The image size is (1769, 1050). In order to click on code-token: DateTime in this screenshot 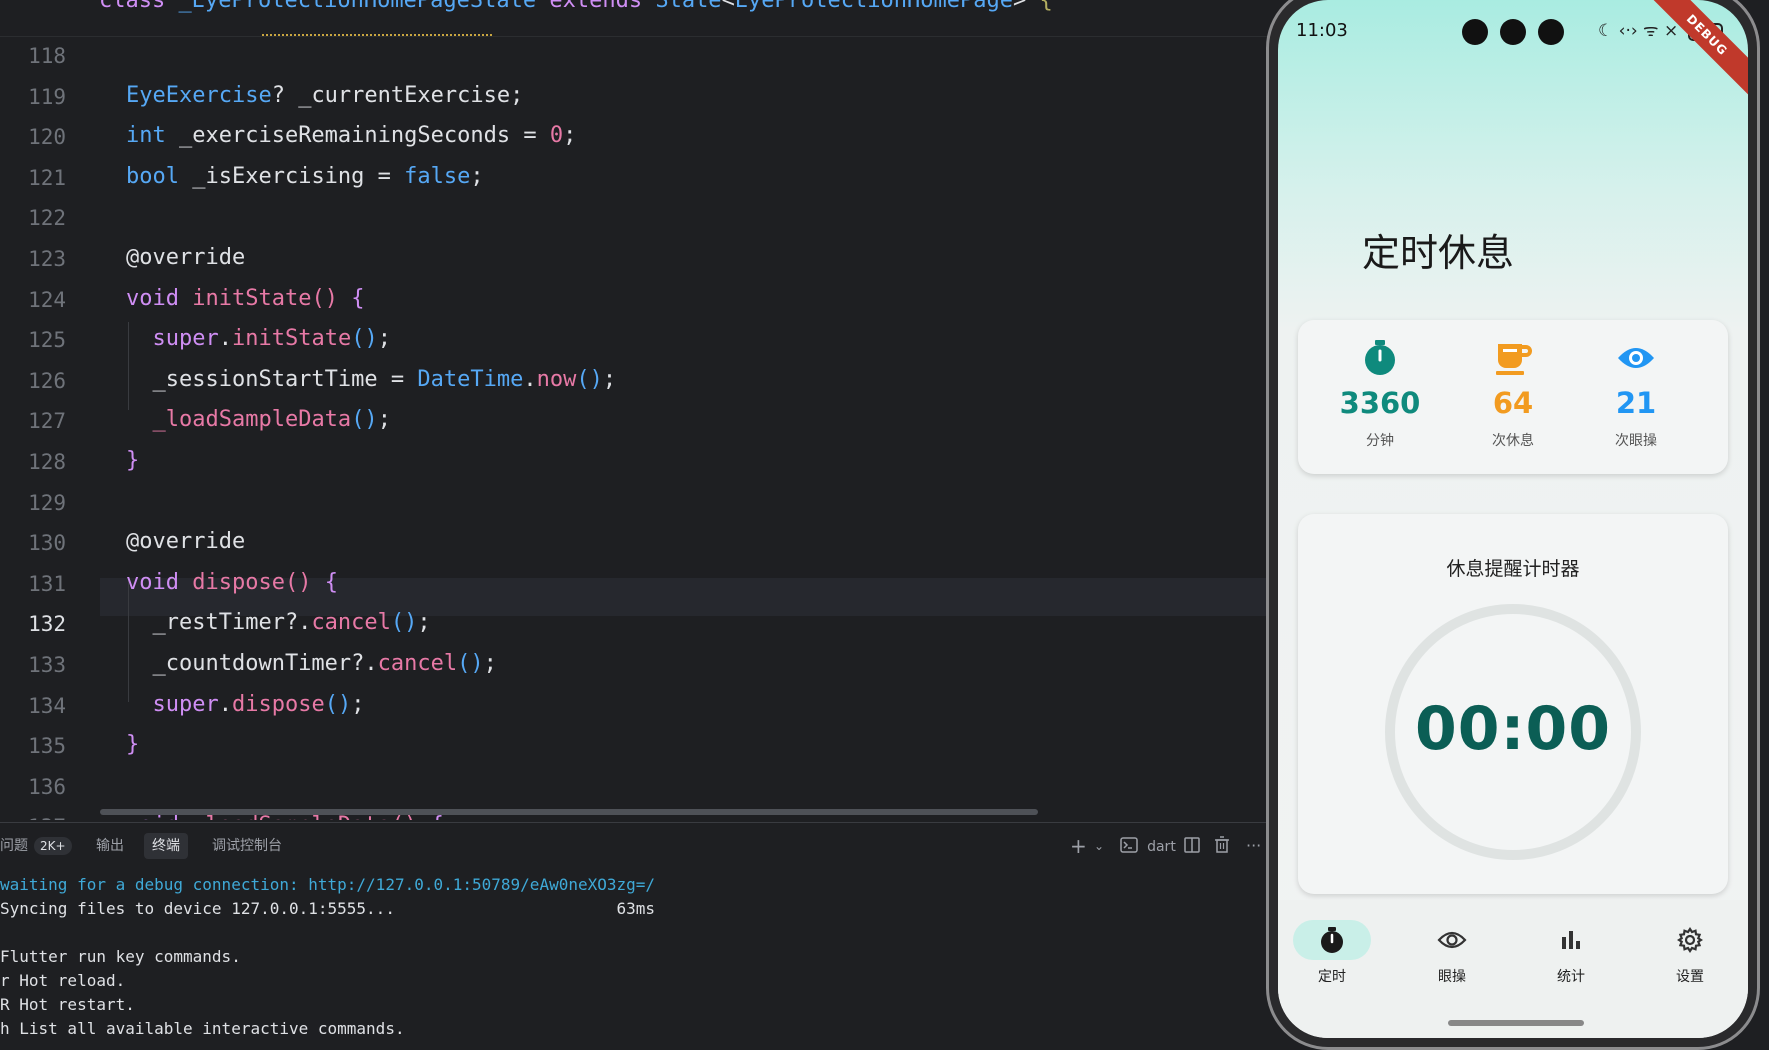, I will do `click(470, 379)`.